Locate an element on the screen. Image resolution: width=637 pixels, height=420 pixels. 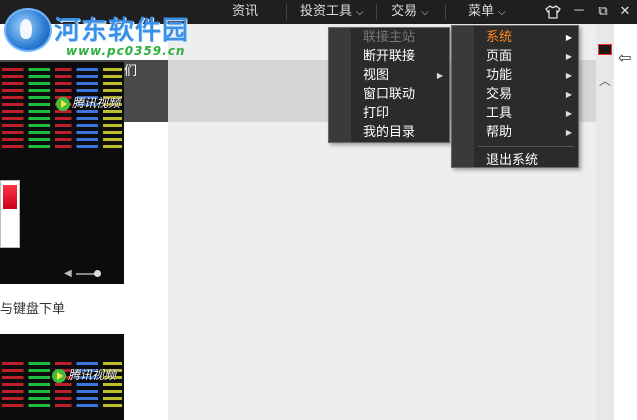
banner-text: 们 is located at coordinates (131, 71).